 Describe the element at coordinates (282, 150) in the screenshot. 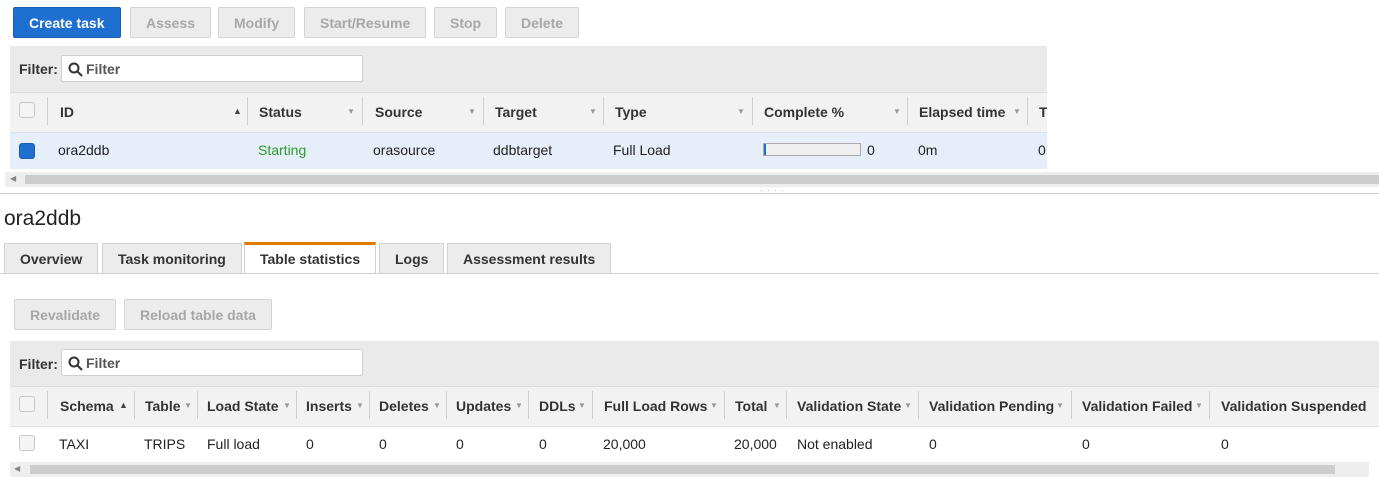

I see `task-status: Starting` at that location.